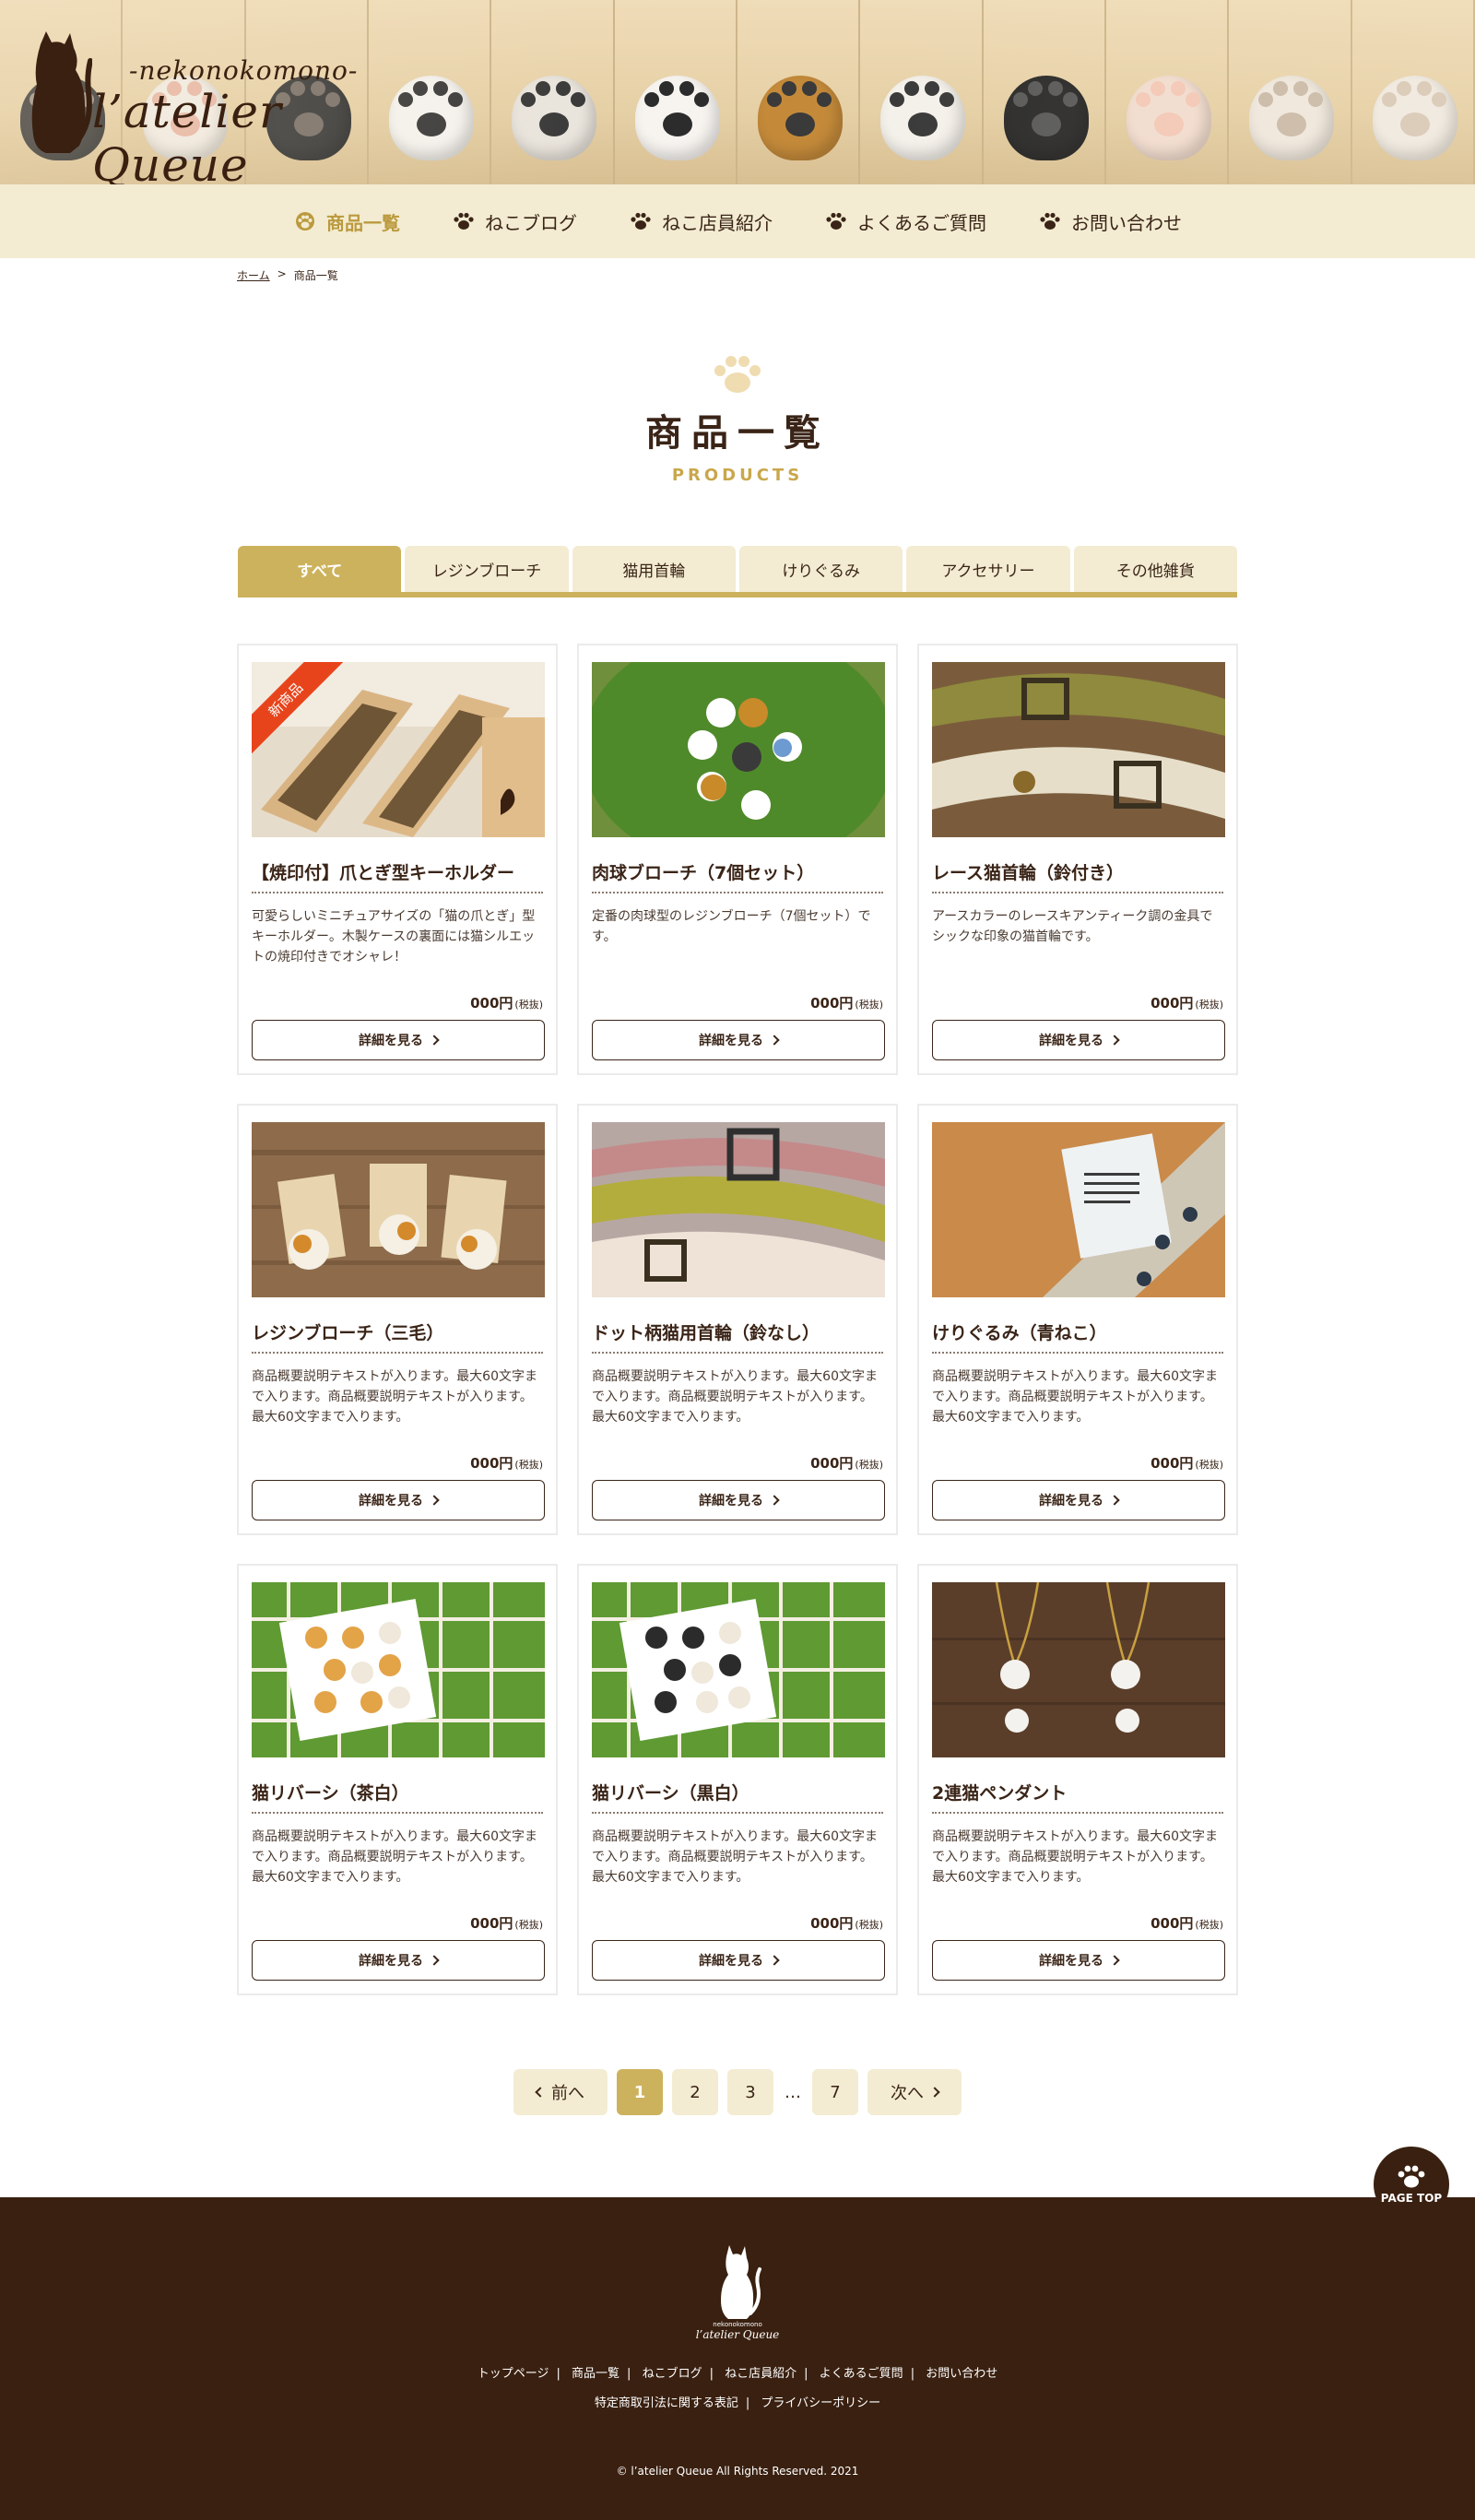 This screenshot has width=1475, height=2520. What do you see at coordinates (253, 275) in the screenshot?
I see `breadcrumb-home-link: ホーム` at bounding box center [253, 275].